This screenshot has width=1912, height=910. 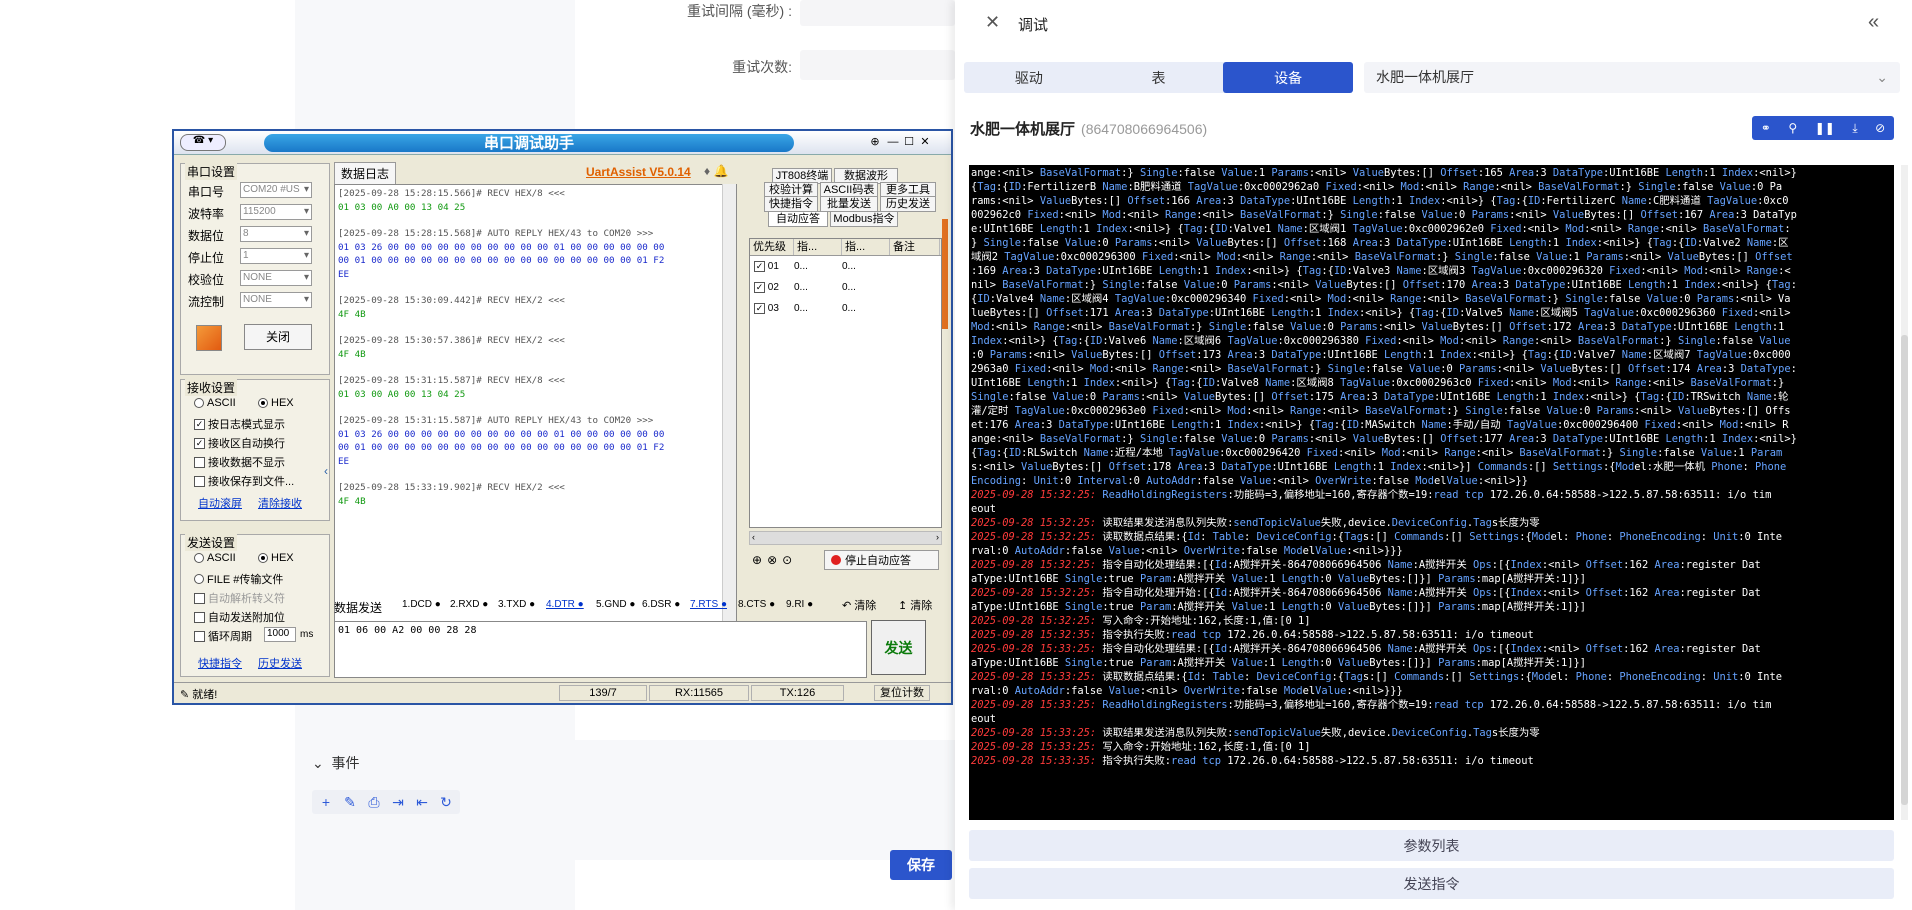 What do you see at coordinates (909, 142) in the screenshot?
I see `maximize-icon: ☐` at bounding box center [909, 142].